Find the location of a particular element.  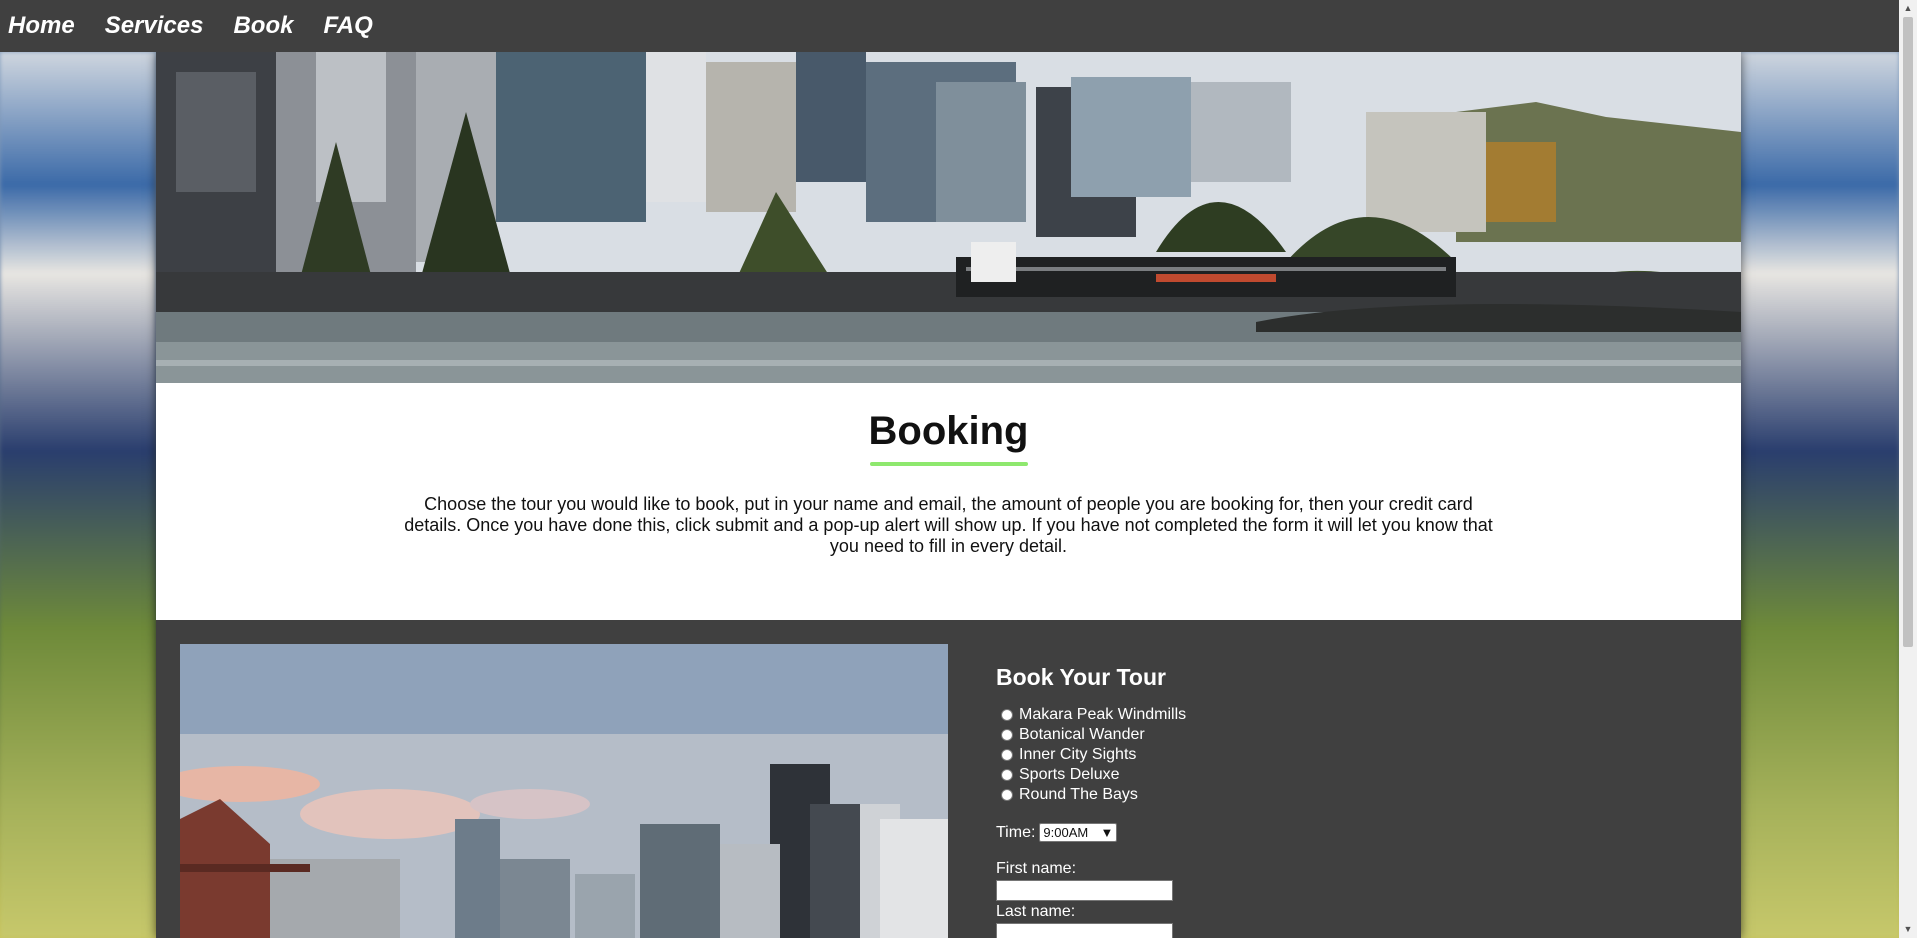

first-name-label: First name: is located at coordinates (1036, 868).